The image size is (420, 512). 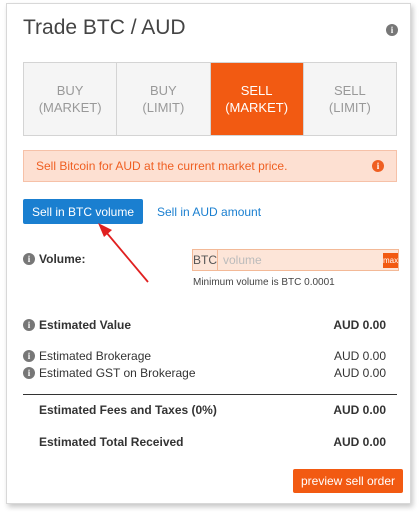 I want to click on estimated-fees-label: Estimated Fees and Taxes (0%), so click(x=128, y=410).